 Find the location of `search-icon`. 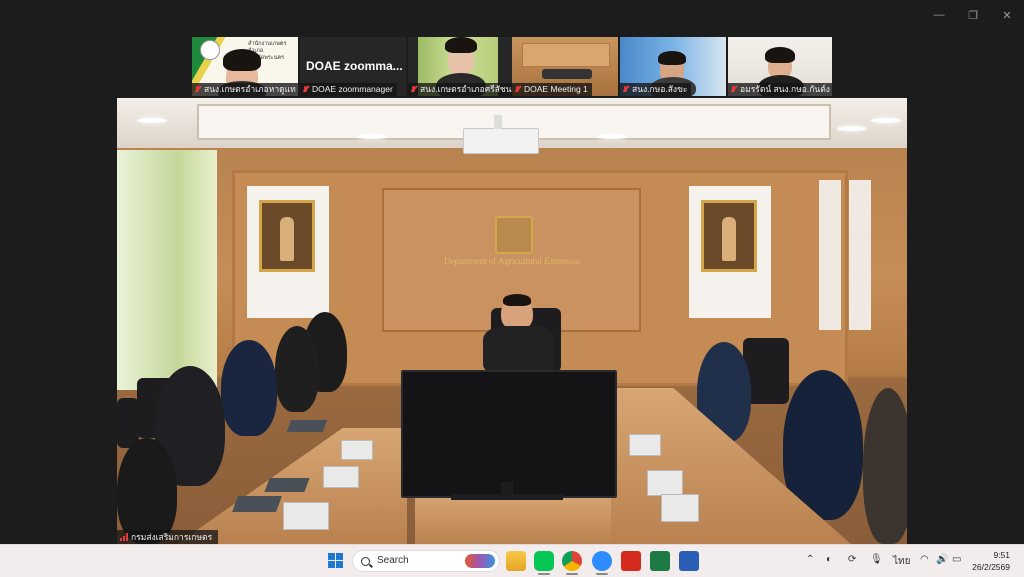

search-icon is located at coordinates (365, 561).